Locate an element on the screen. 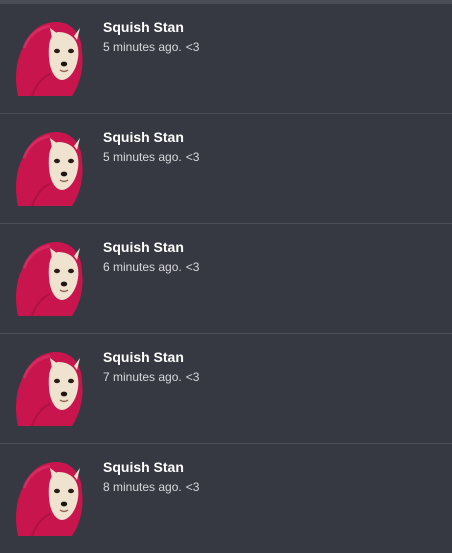  timestamp: 7 minutes ago. is located at coordinates (142, 377).